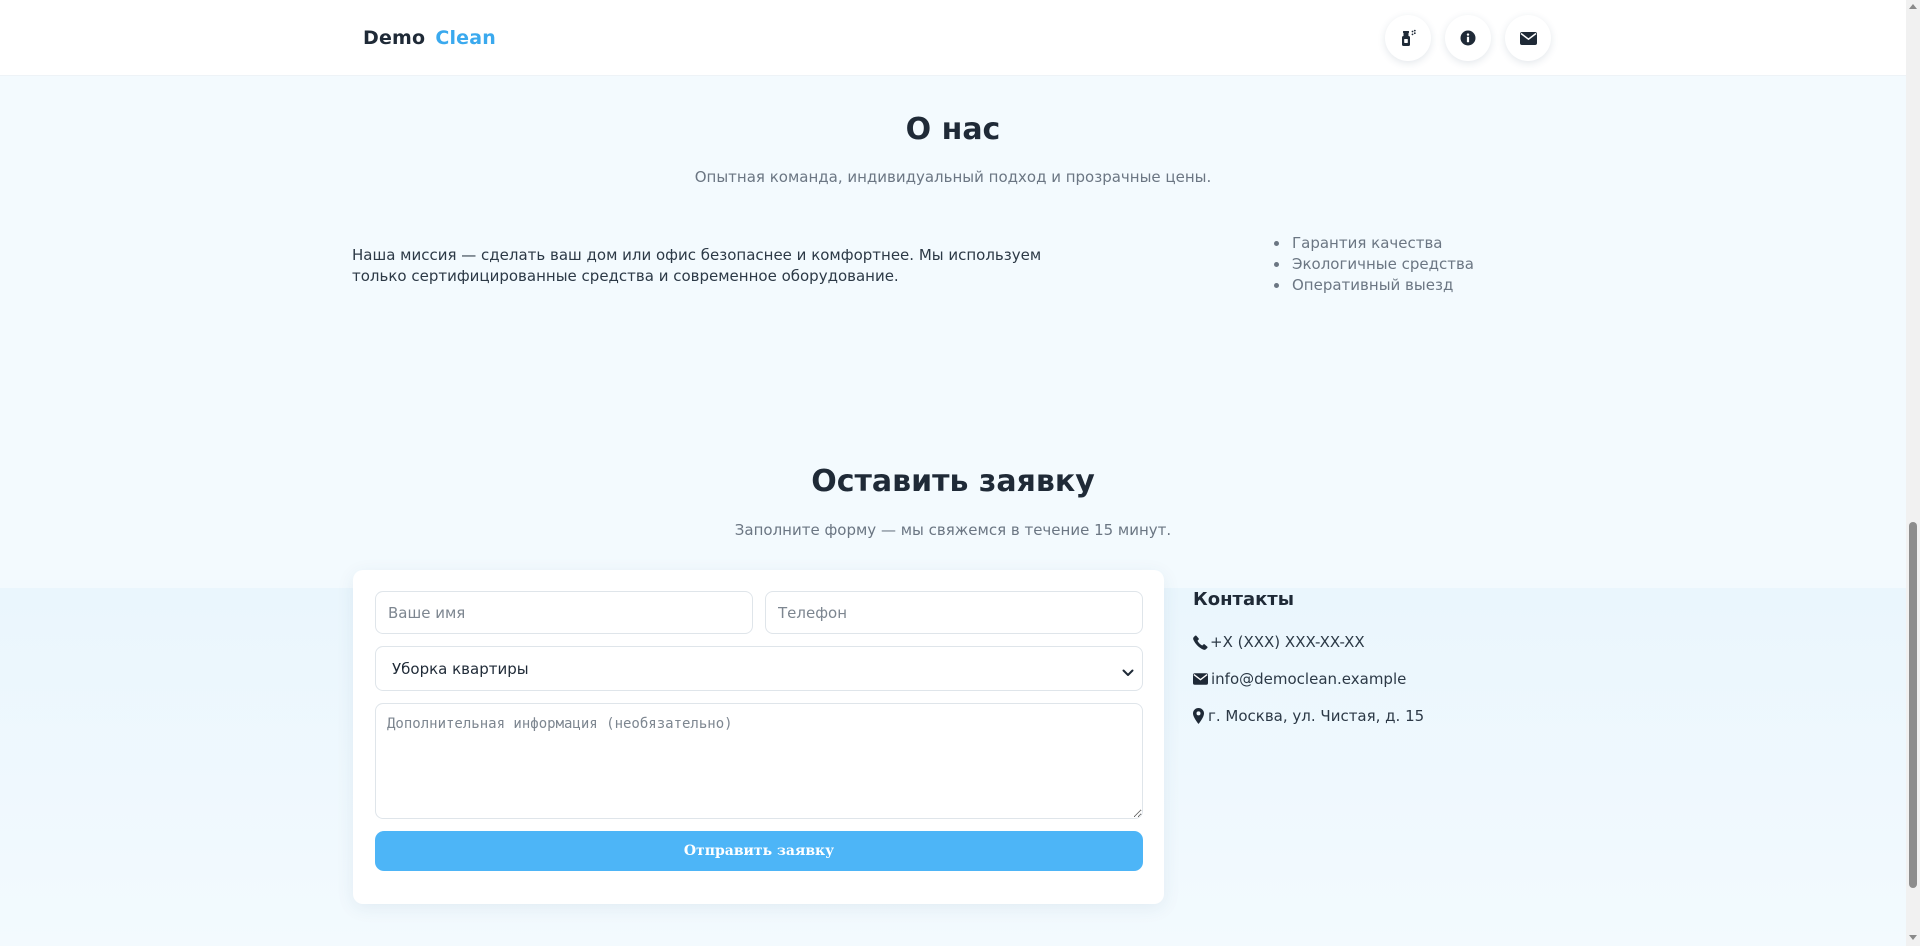 The width and height of the screenshot is (1920, 946). I want to click on contact-address: г. Москва, ул. Чистая, д. 15, so click(1308, 716).